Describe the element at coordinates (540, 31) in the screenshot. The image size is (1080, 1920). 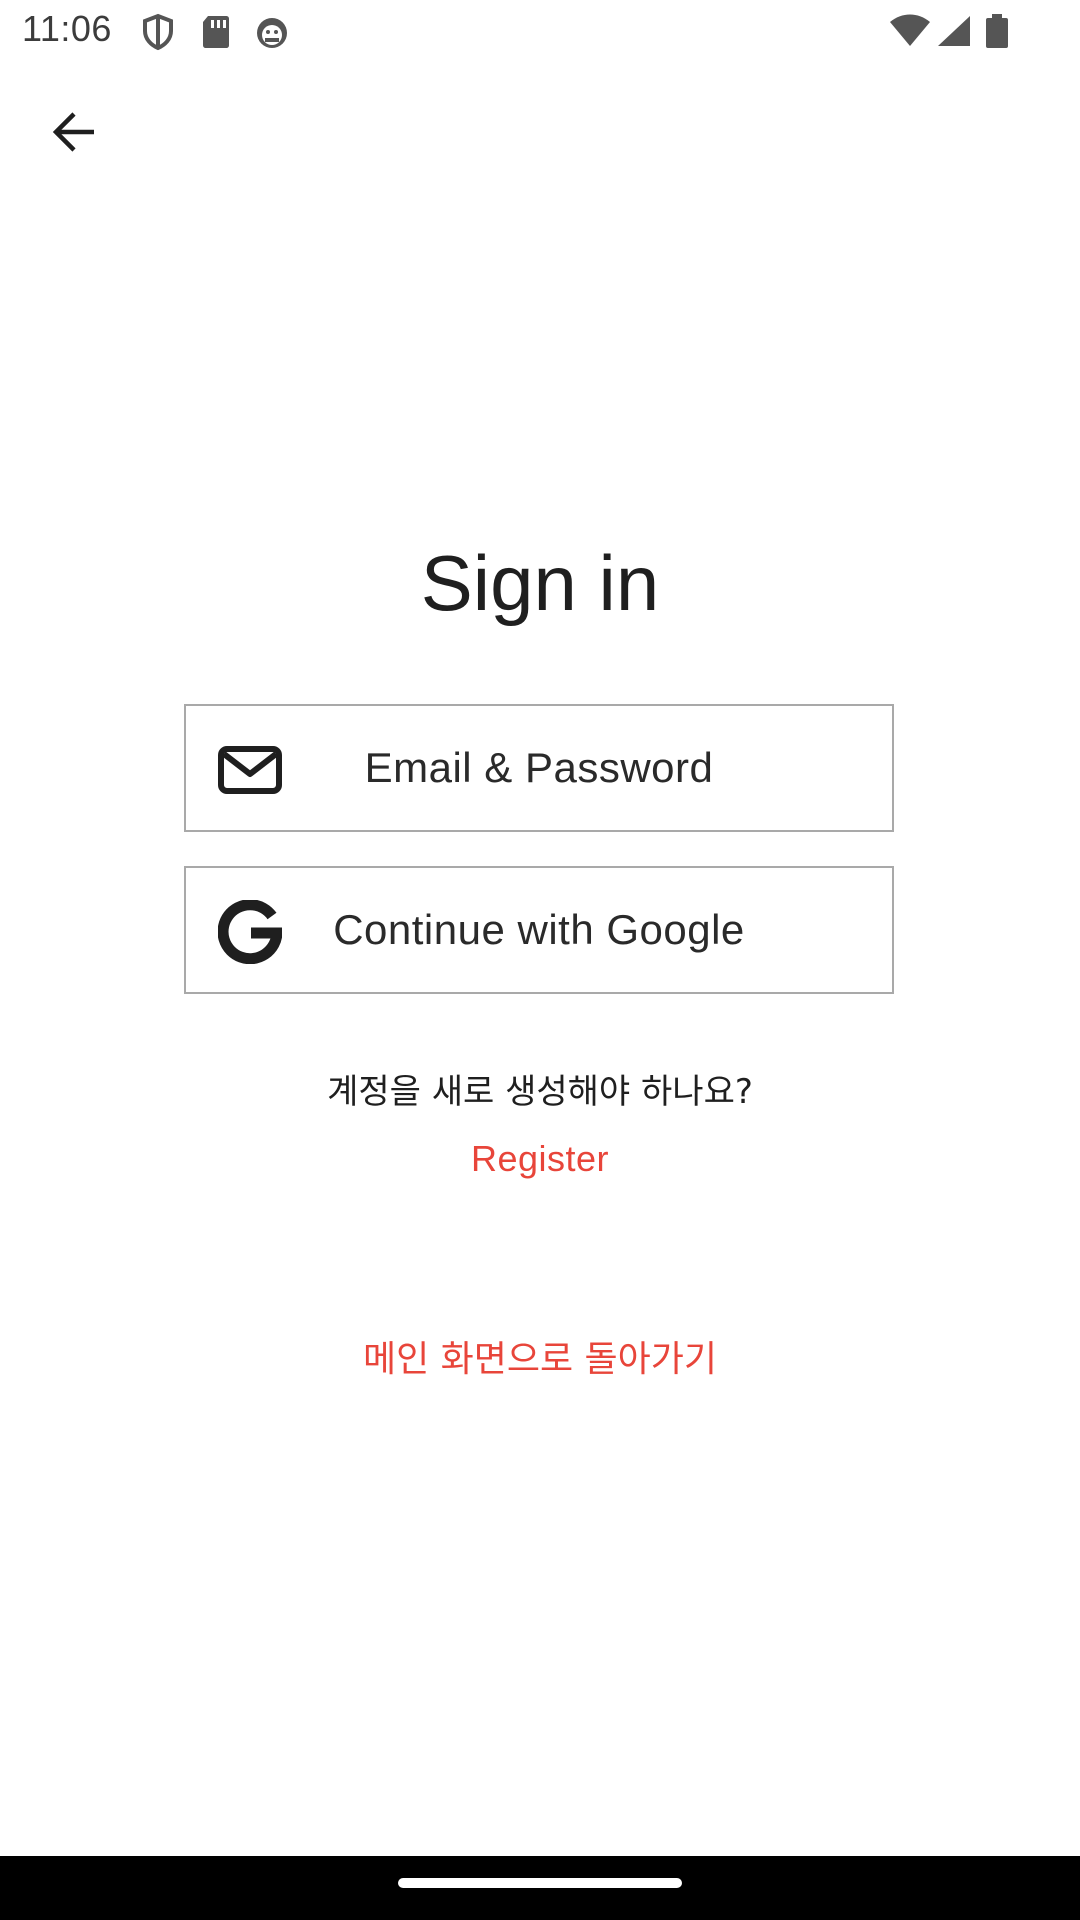
I see `status-bar: 11:06` at that location.